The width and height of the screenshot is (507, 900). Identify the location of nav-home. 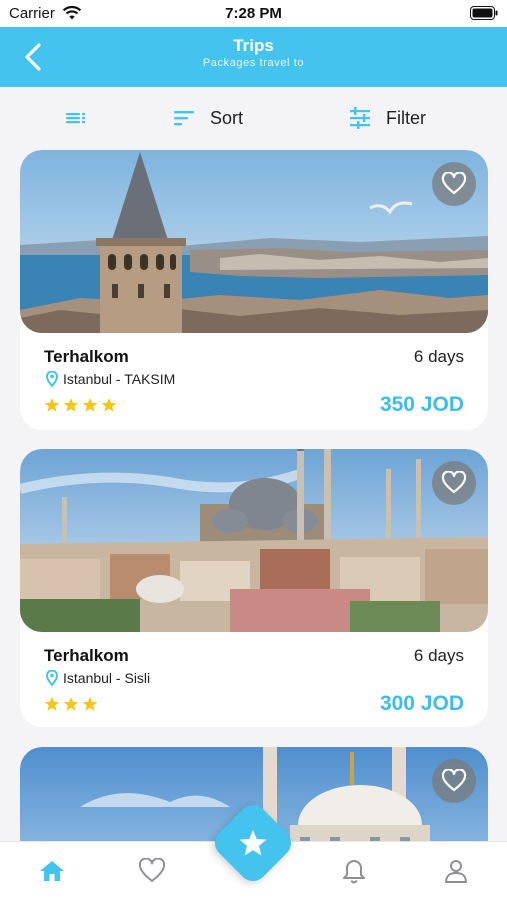
(52, 871).